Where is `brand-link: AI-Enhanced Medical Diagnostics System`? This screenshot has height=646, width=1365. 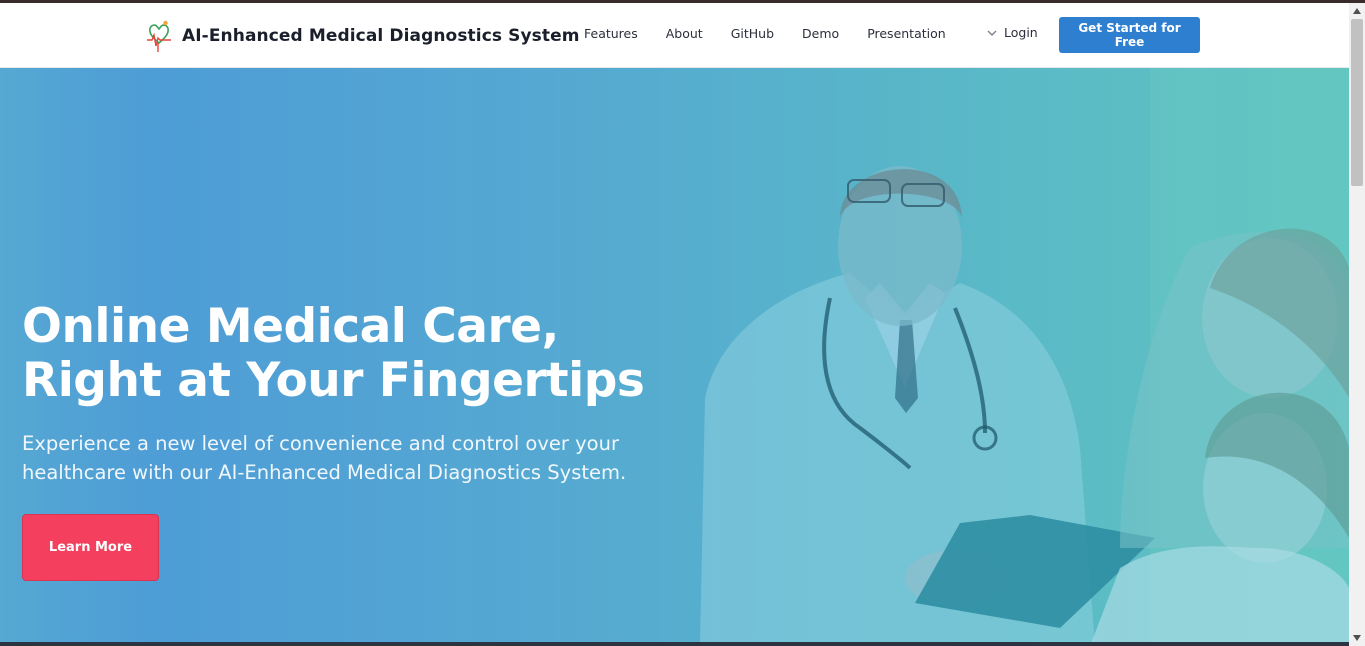
brand-link: AI-Enhanced Medical Diagnostics System is located at coordinates (363, 36).